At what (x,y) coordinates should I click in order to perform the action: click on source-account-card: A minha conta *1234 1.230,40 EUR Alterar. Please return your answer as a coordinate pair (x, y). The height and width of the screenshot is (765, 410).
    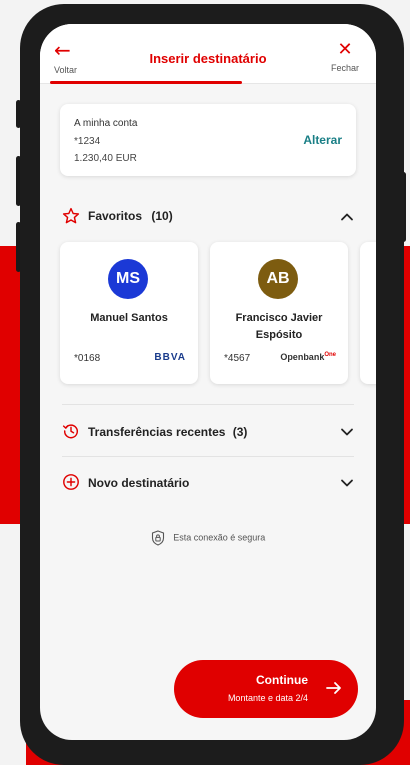
    Looking at the image, I should click on (208, 140).